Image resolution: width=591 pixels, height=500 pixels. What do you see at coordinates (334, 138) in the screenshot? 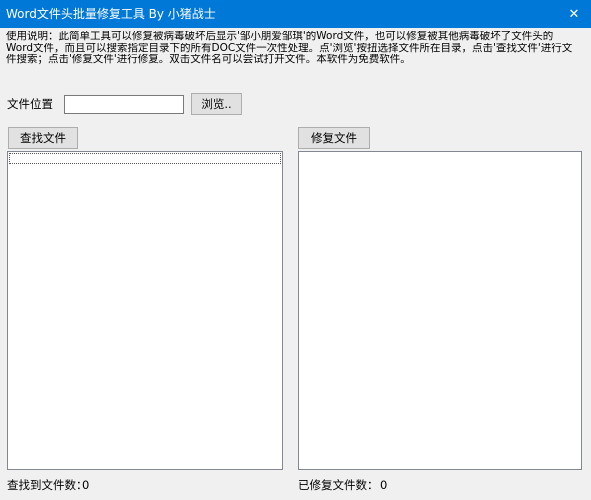
I see `repair-files-button: 修复文件` at bounding box center [334, 138].